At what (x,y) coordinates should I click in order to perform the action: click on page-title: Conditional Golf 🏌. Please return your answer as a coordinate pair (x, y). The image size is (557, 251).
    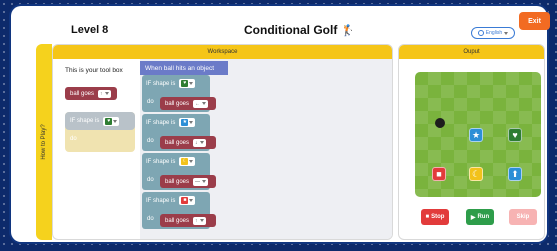
    Looking at the image, I should click on (299, 30).